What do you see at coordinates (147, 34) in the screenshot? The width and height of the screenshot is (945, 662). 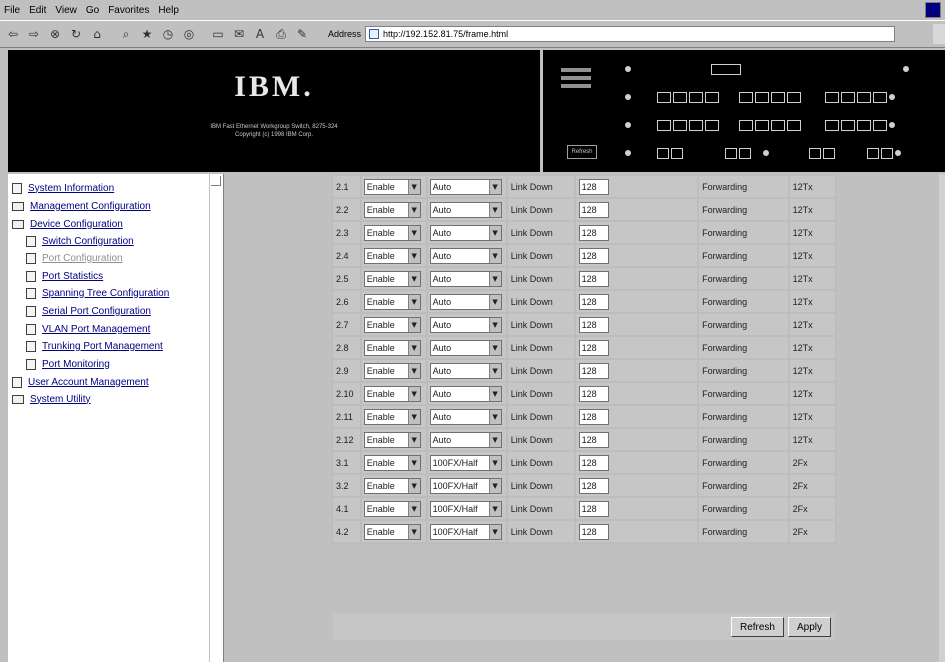 I see `favorites-icon: ★` at bounding box center [147, 34].